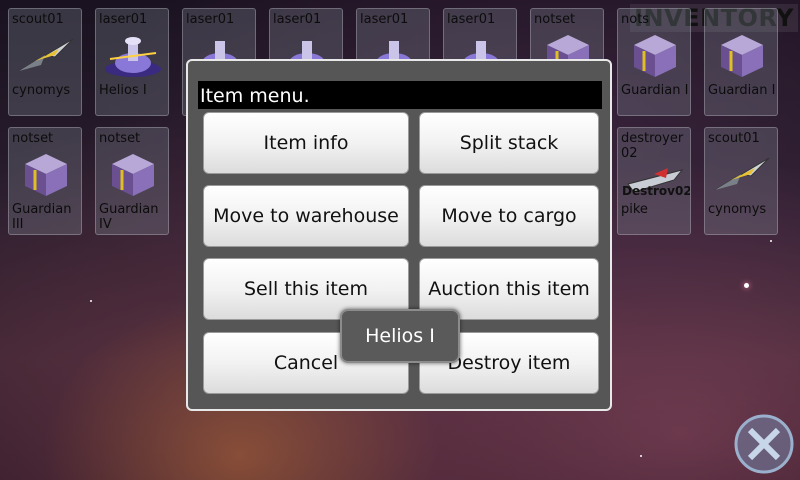 The height and width of the screenshot is (480, 800). I want to click on move-to-warehouse-button: Move to warehouse, so click(306, 216).